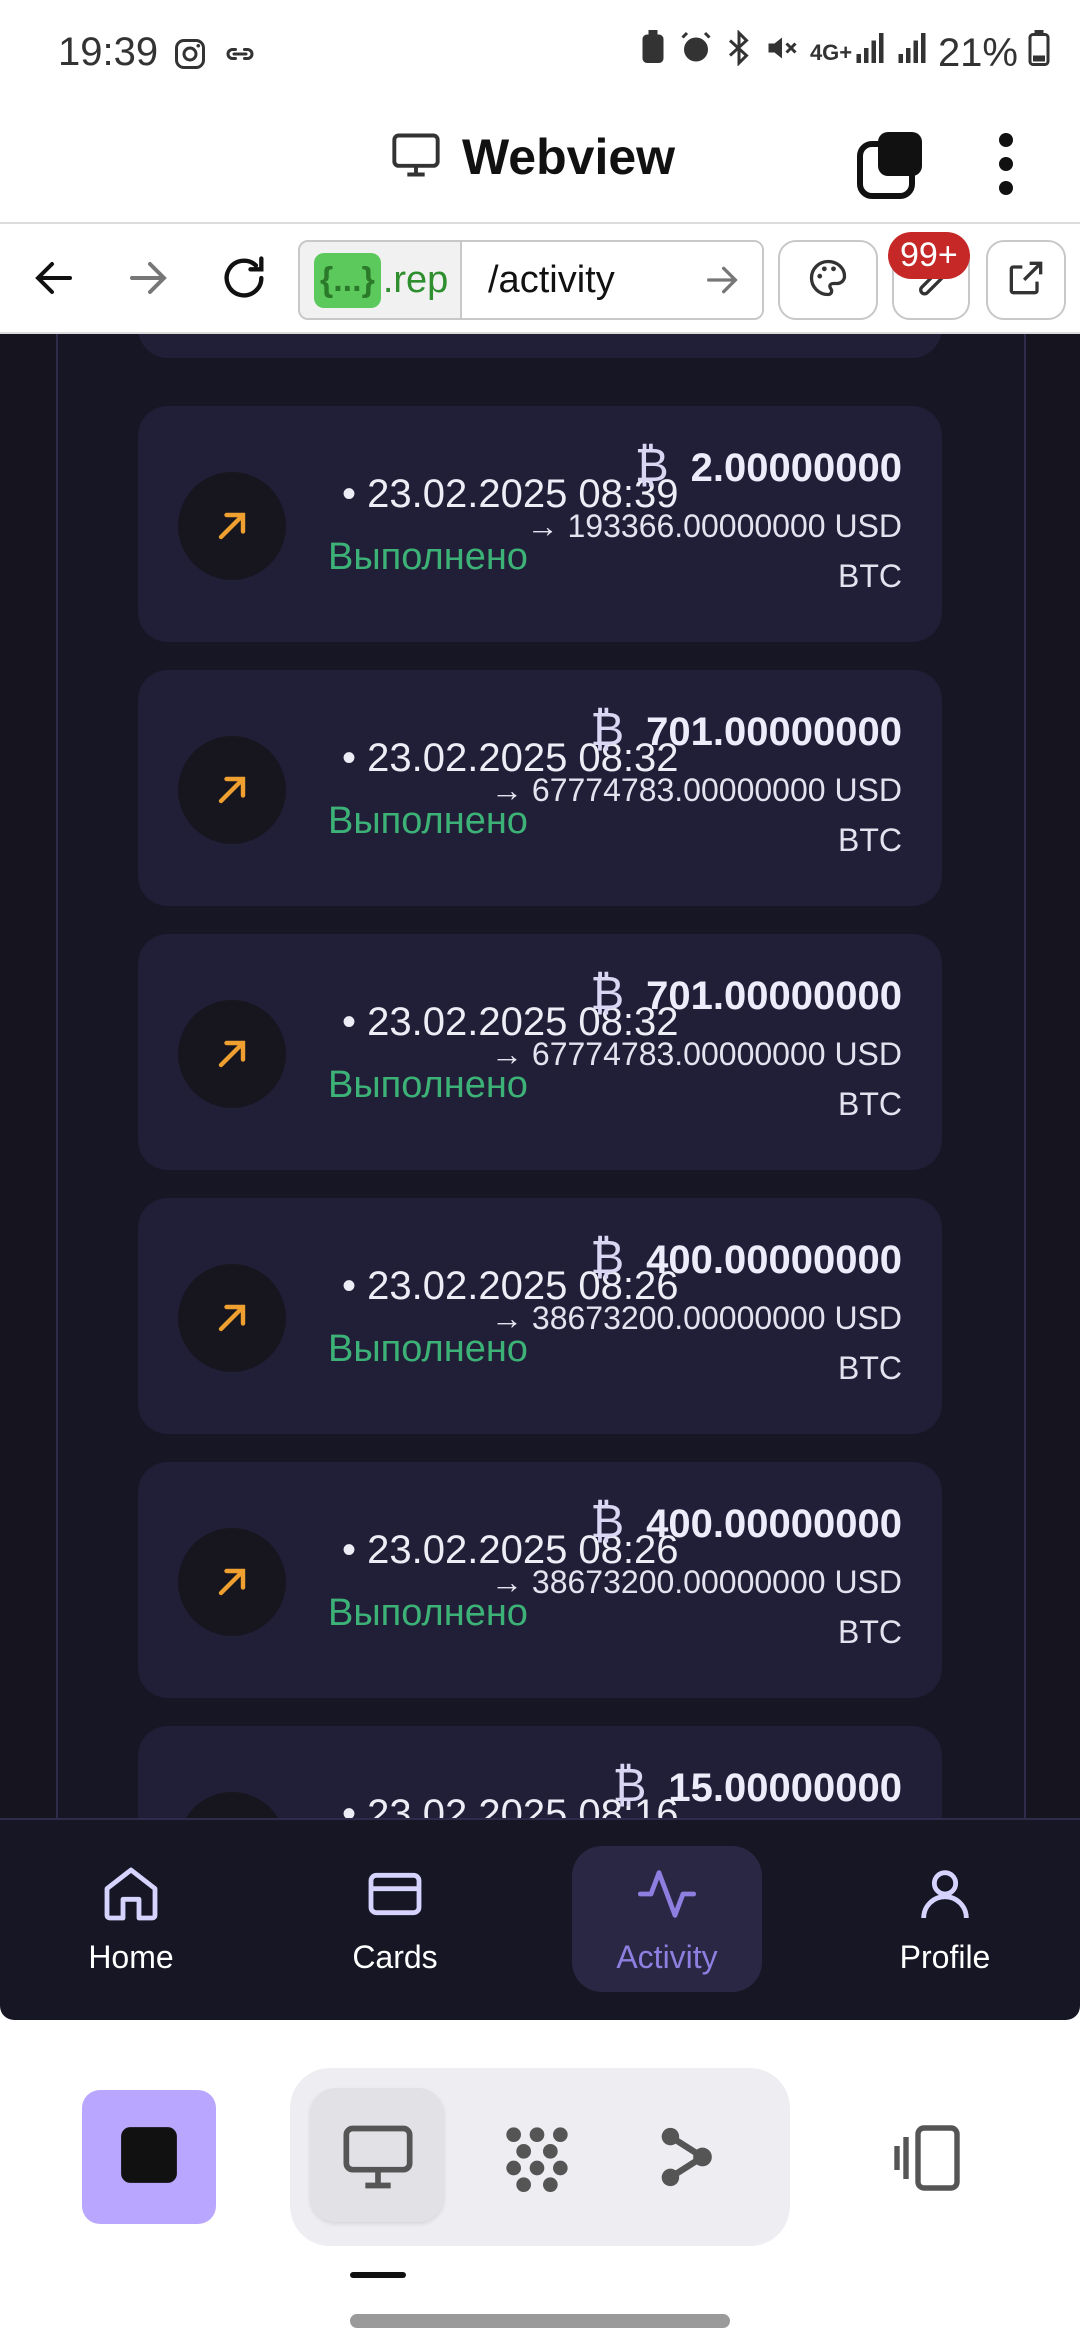  I want to click on transaction-conversion: → 38673200.00000000 USD, so click(696, 1318).